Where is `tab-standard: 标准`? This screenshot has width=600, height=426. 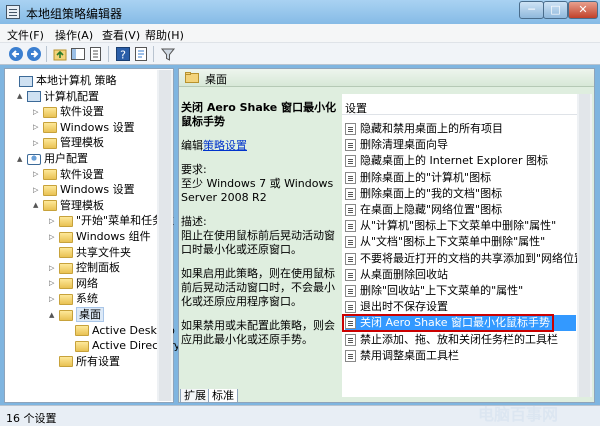
tab-standard: 标准 is located at coordinates (223, 396).